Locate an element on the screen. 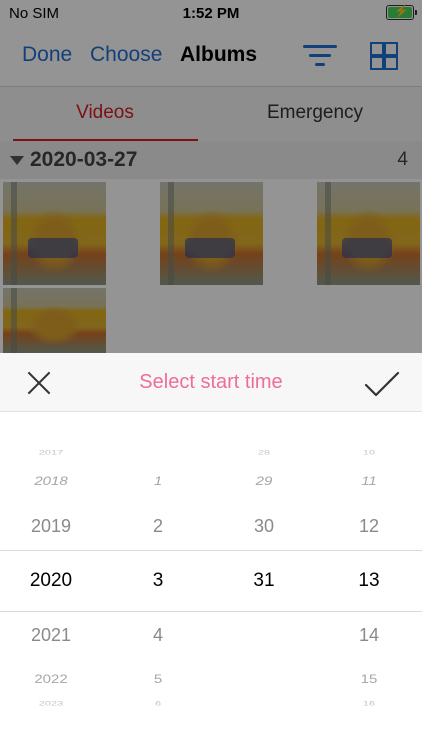 This screenshot has width=422, height=750. wheel-item-selected: 13 is located at coordinates (369, 580).